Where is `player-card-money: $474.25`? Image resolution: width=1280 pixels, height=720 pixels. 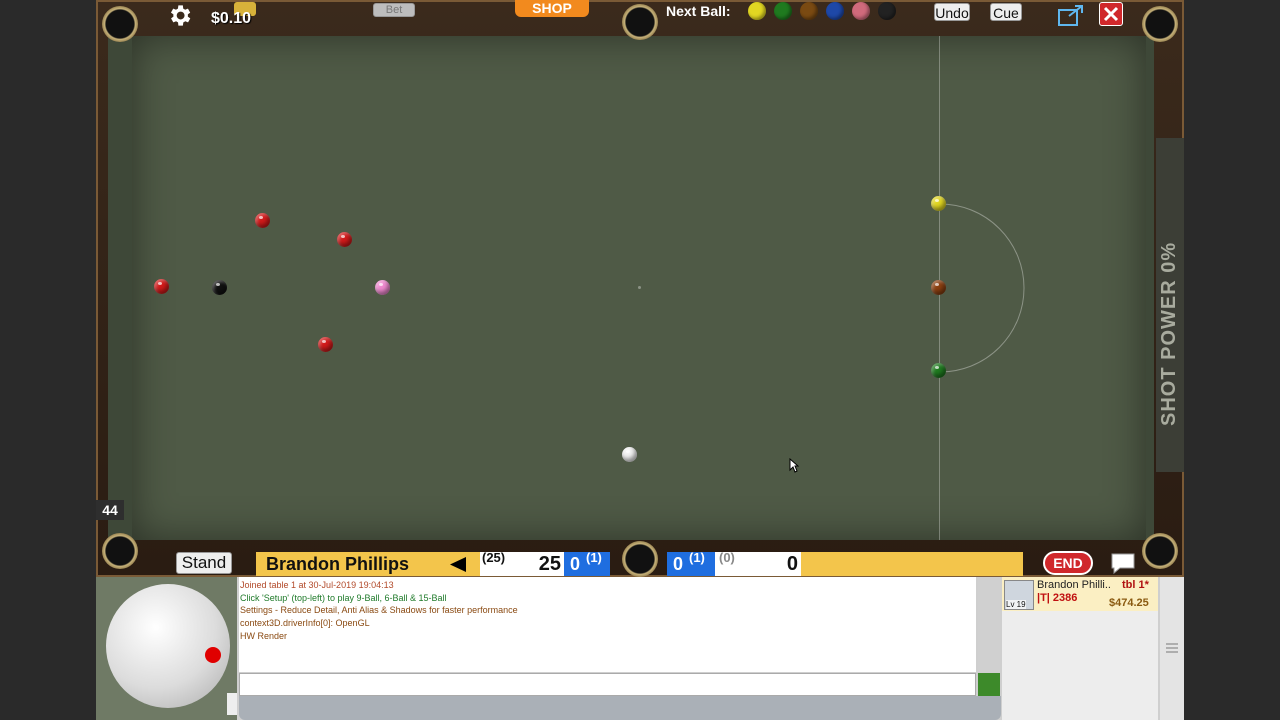
player-card-money: $474.25 is located at coordinates (1129, 603).